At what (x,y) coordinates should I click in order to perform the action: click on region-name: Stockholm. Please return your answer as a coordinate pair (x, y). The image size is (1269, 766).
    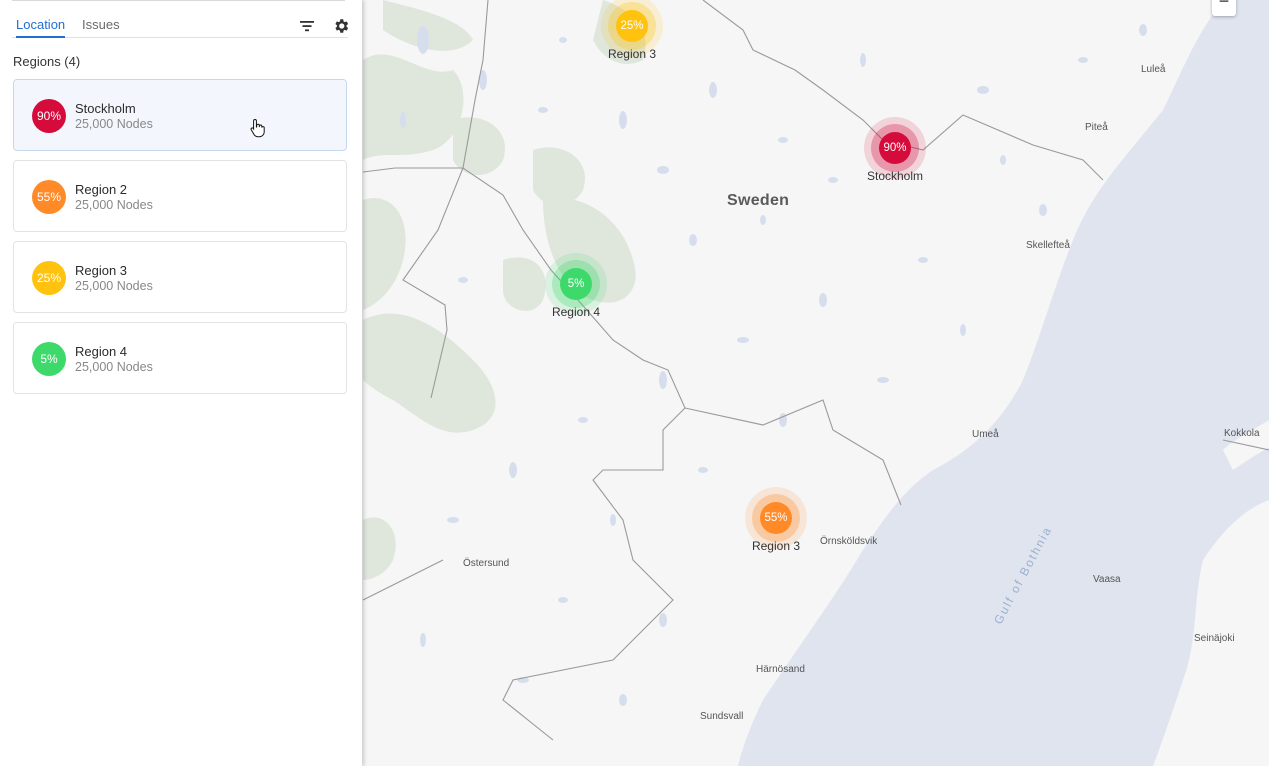
    Looking at the image, I should click on (105, 108).